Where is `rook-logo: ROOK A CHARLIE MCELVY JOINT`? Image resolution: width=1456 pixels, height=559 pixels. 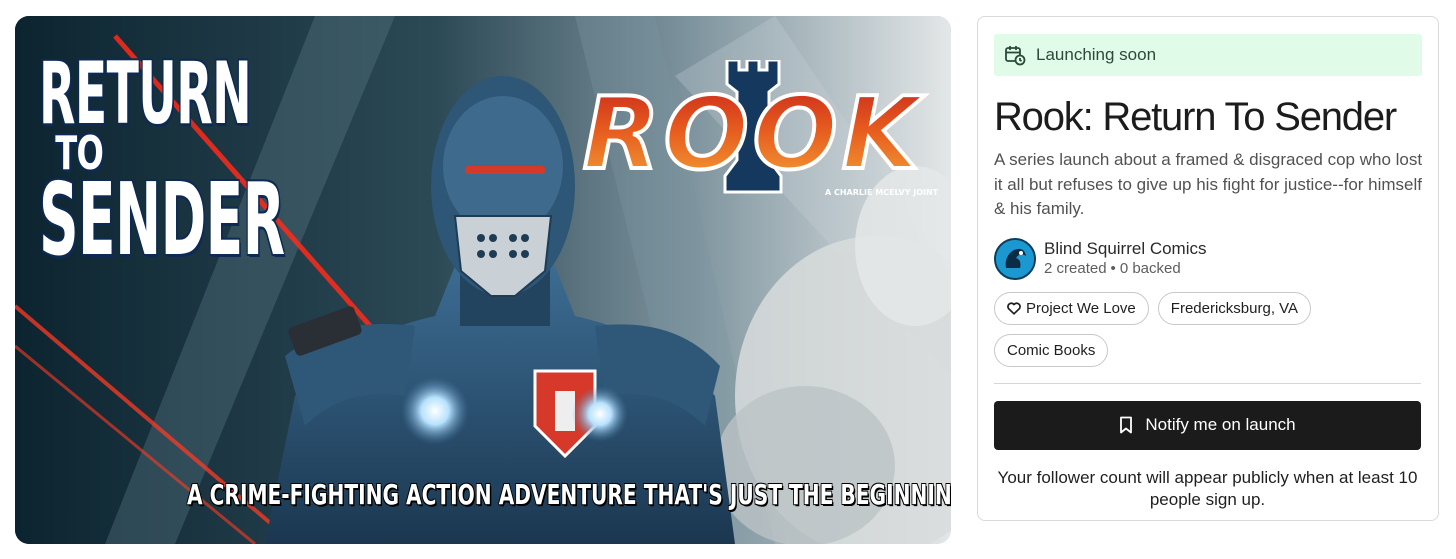
rook-logo: ROOK A CHARLIE MCELVY JOINT is located at coordinates (753, 130).